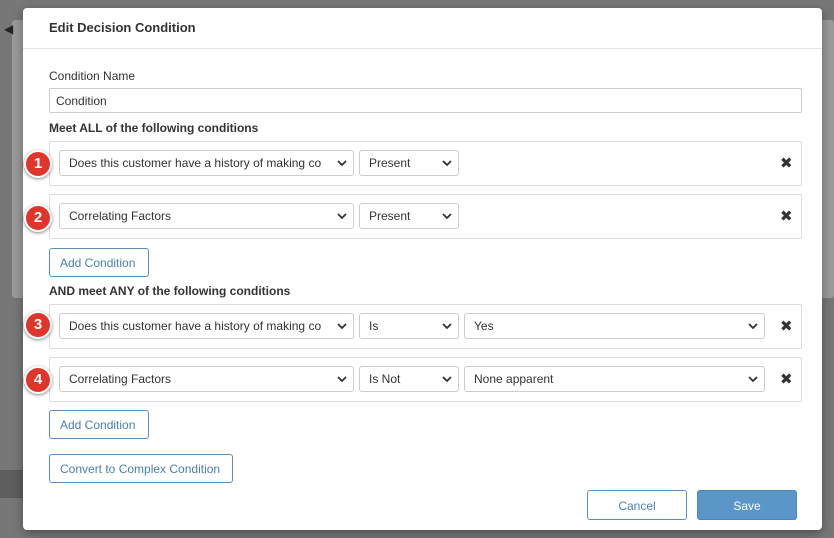  What do you see at coordinates (514, 379) in the screenshot?
I see `value-select-value: None apparent` at bounding box center [514, 379].